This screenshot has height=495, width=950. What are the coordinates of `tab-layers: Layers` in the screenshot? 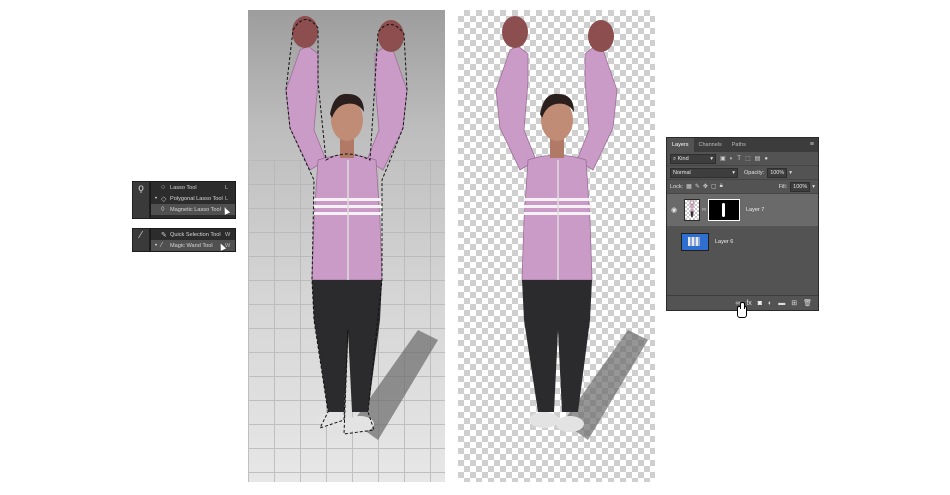 It's located at (680, 145).